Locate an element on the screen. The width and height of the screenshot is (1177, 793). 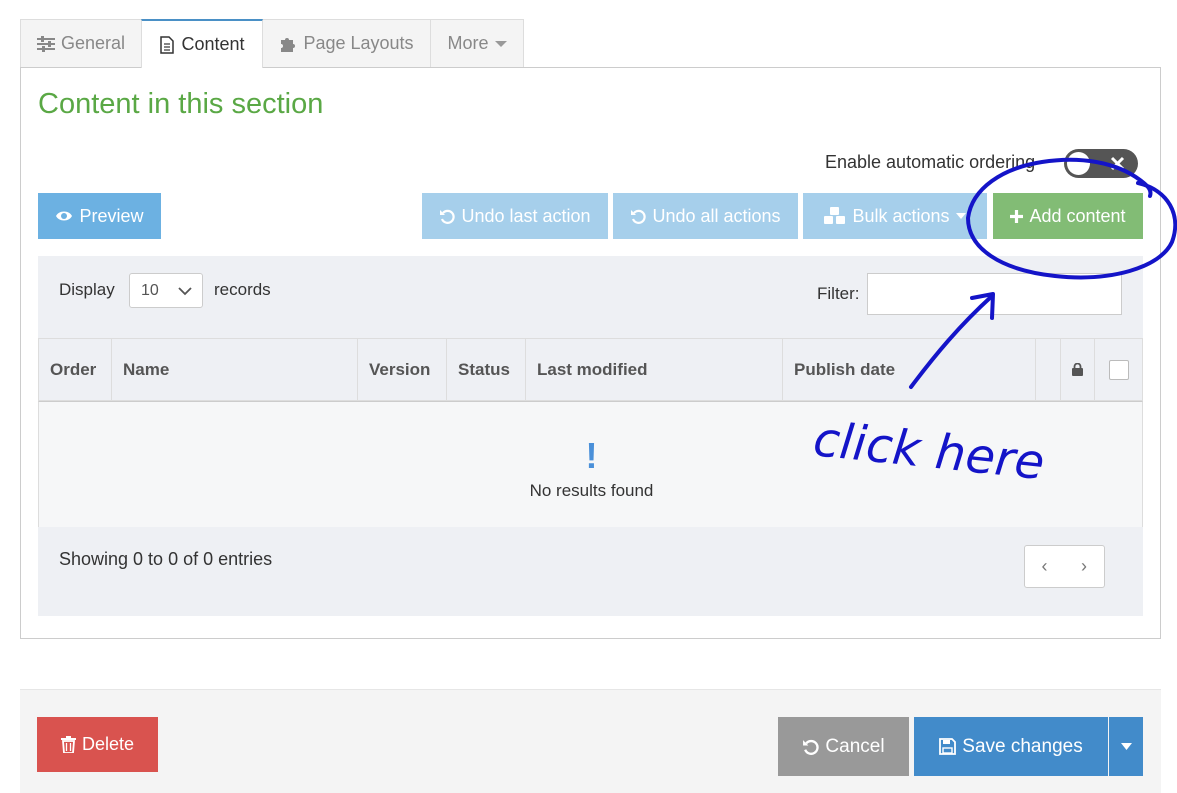
add-content-label: Add content is located at coordinates (1077, 215).